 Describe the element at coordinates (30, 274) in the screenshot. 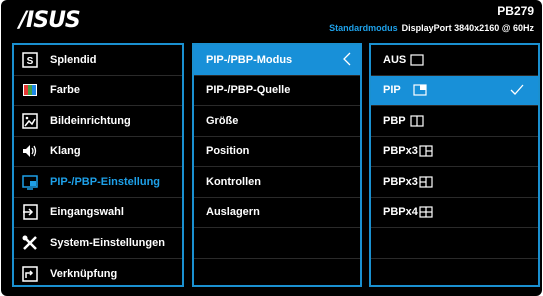

I see `shortcut-icon` at that location.